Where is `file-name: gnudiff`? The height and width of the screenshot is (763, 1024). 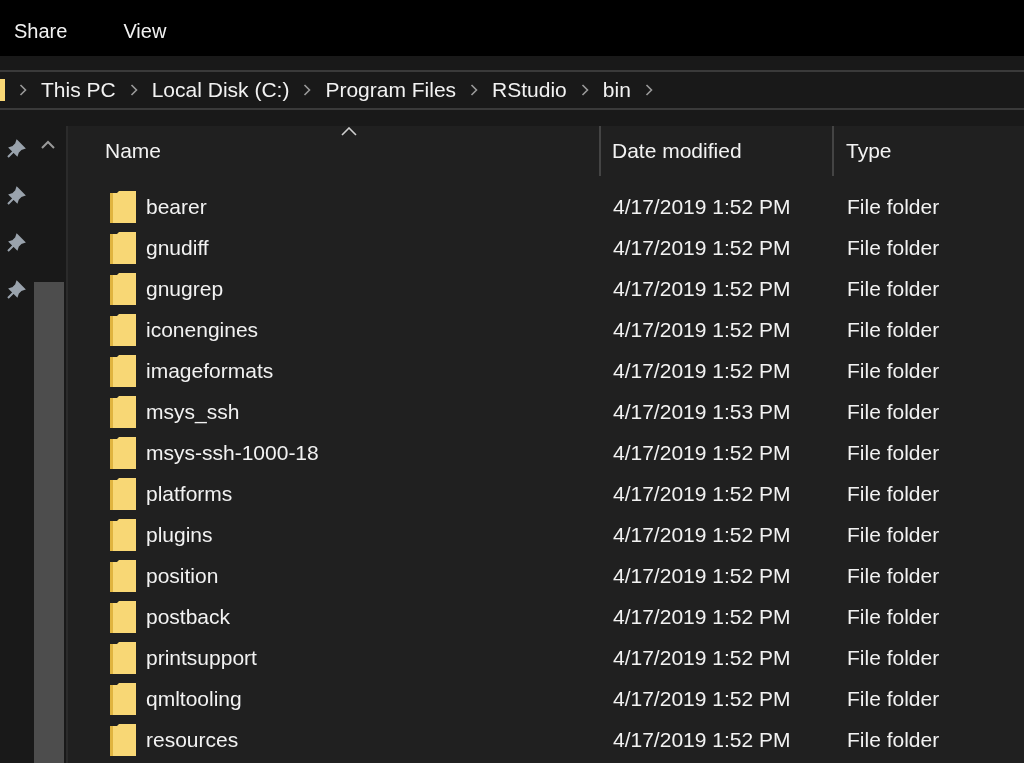 file-name: gnudiff is located at coordinates (177, 247).